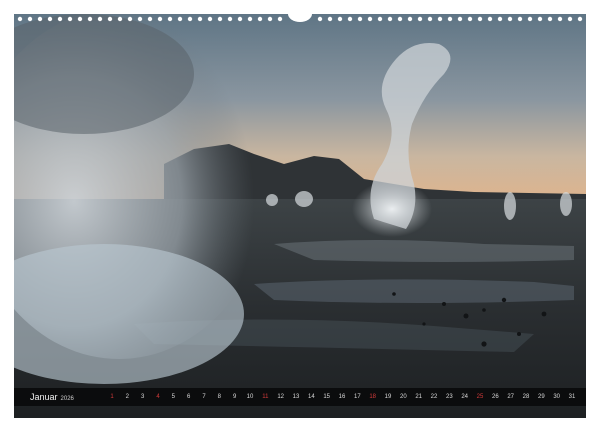  Describe the element at coordinates (127, 397) in the screenshot. I see `day-number: 2` at that location.